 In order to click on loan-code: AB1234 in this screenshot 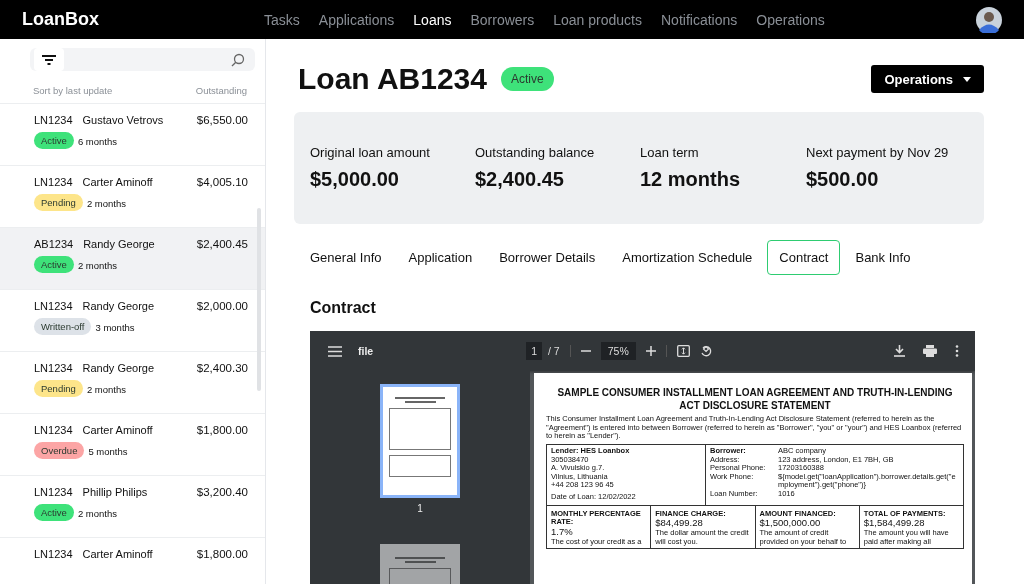, I will do `click(54, 244)`.